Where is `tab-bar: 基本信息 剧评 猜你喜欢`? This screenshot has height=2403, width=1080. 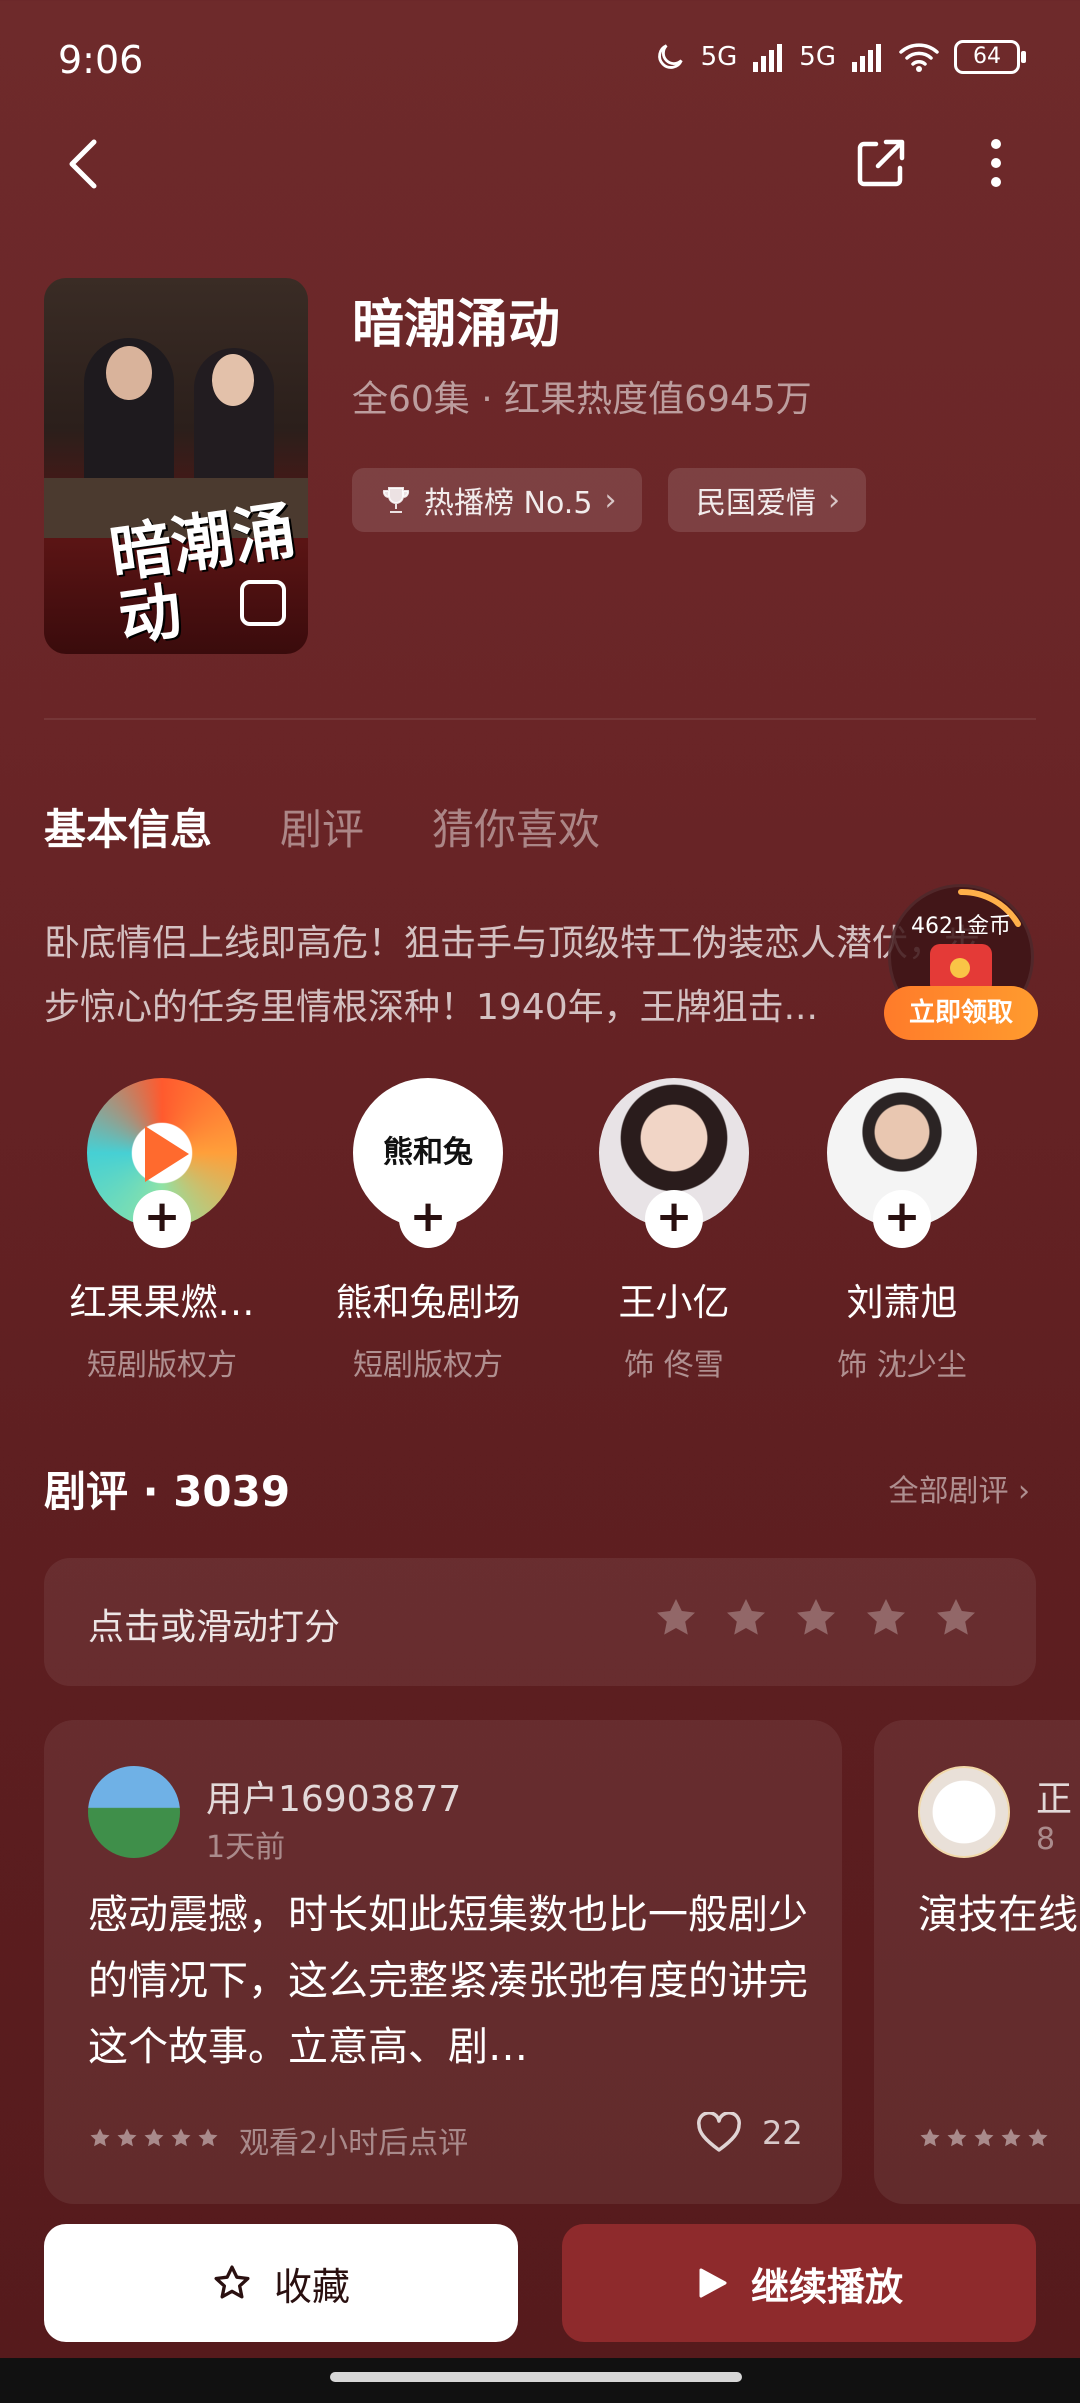
tab-bar: 基本信息 剧评 猜你喜欢 is located at coordinates (322, 826).